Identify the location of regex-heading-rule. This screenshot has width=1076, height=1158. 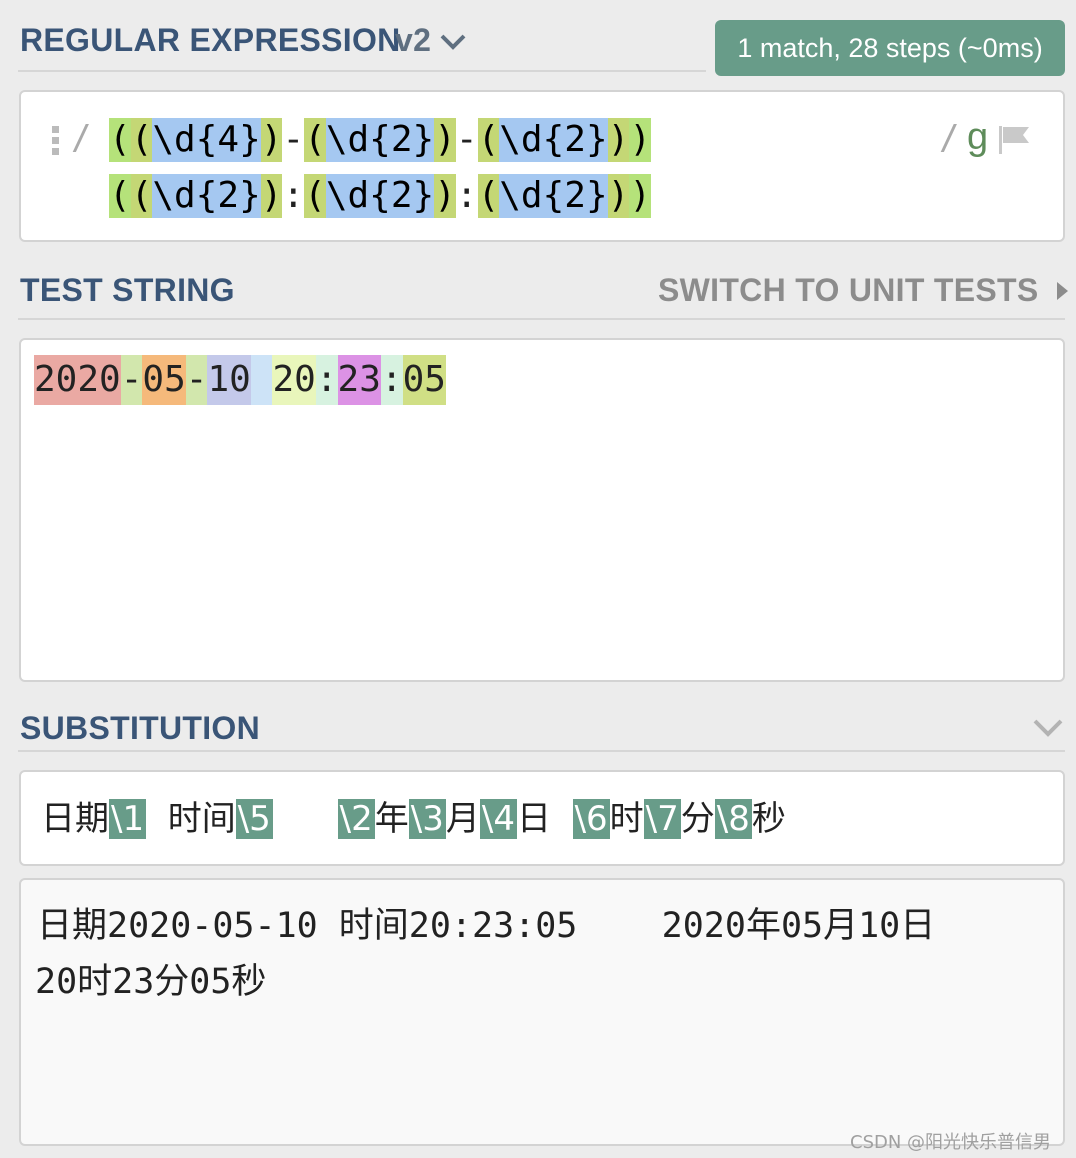
(362, 71).